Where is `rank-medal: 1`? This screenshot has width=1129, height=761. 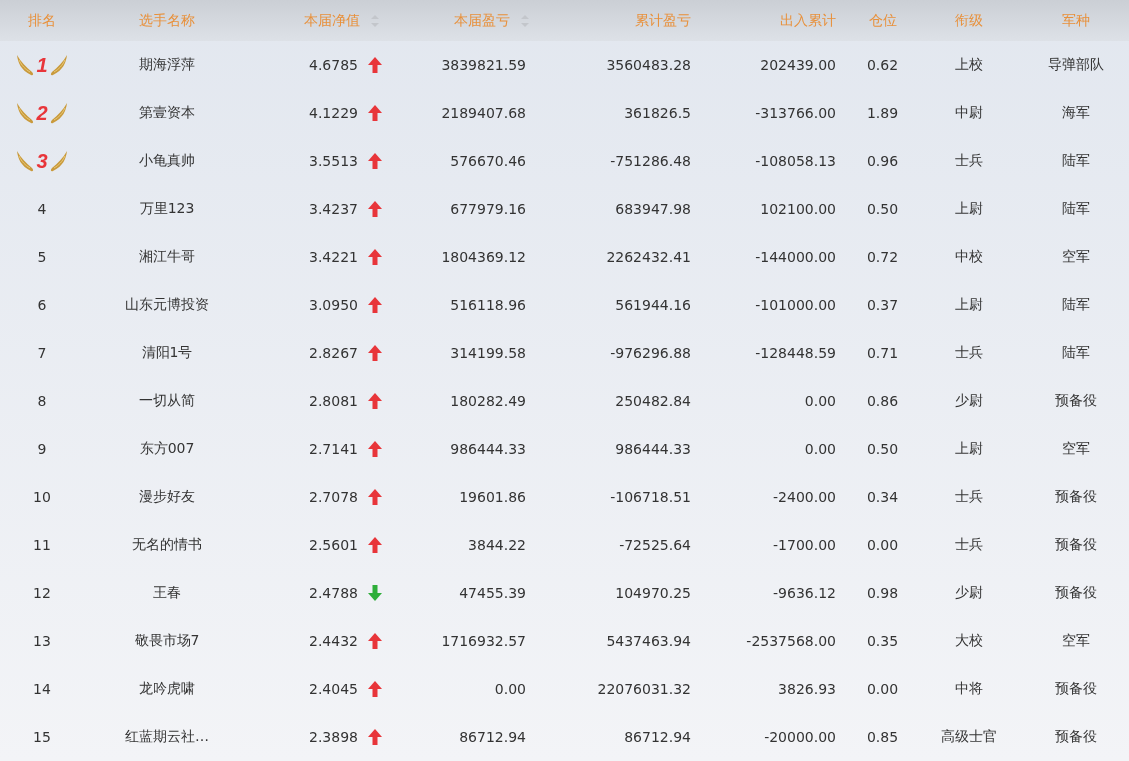
rank-medal: 1 is located at coordinates (42, 65).